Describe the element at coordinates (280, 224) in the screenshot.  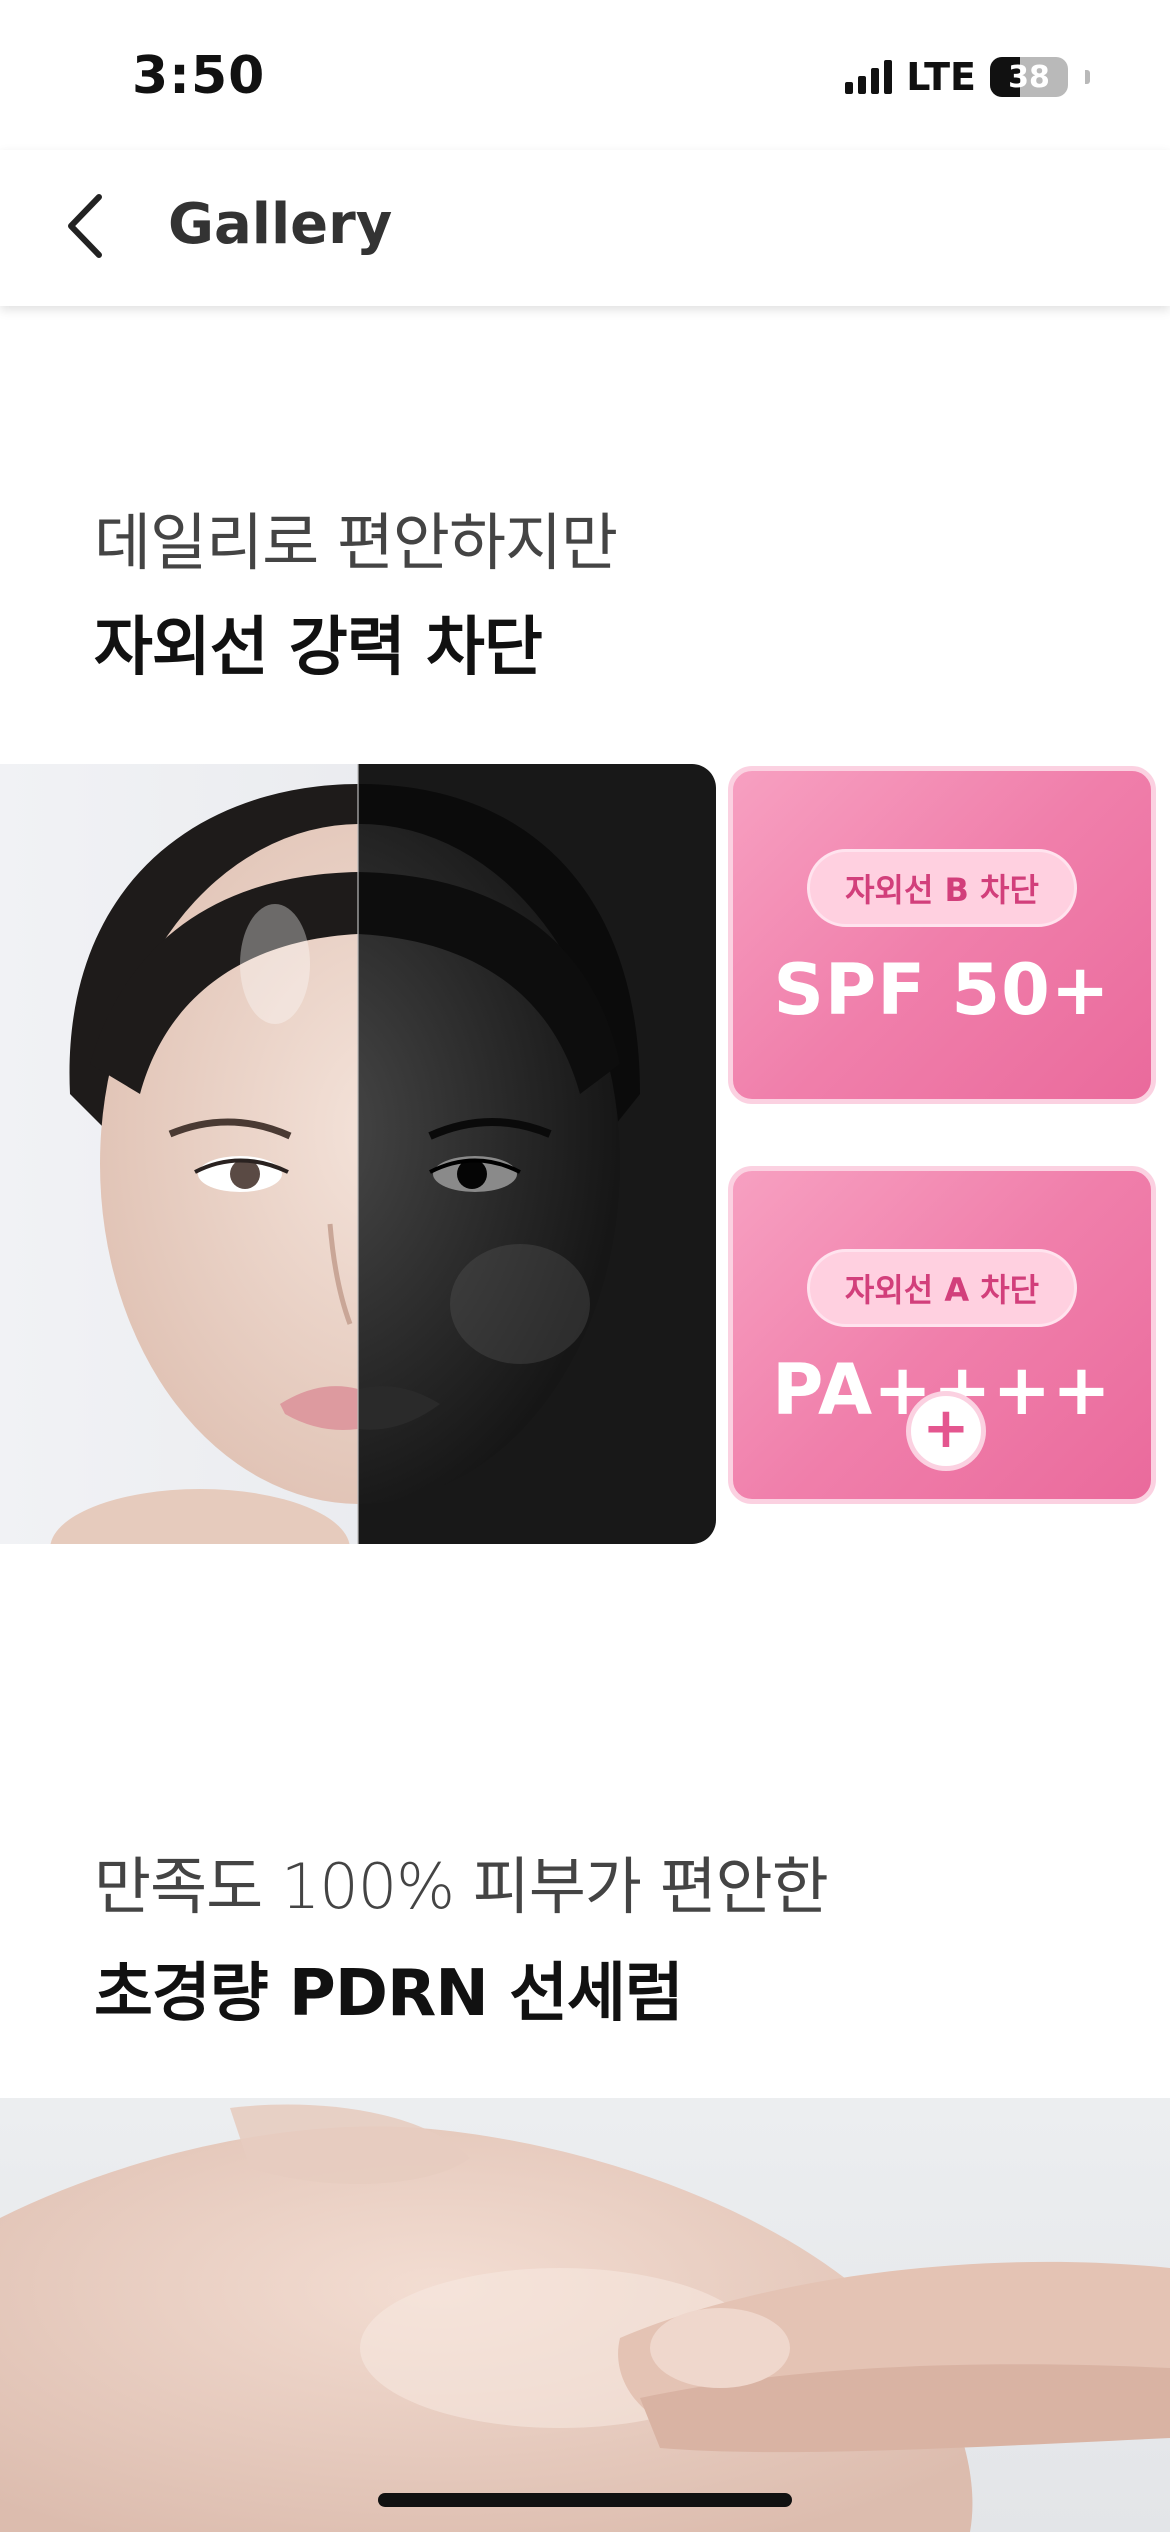
I see `page-title: Gallery` at that location.